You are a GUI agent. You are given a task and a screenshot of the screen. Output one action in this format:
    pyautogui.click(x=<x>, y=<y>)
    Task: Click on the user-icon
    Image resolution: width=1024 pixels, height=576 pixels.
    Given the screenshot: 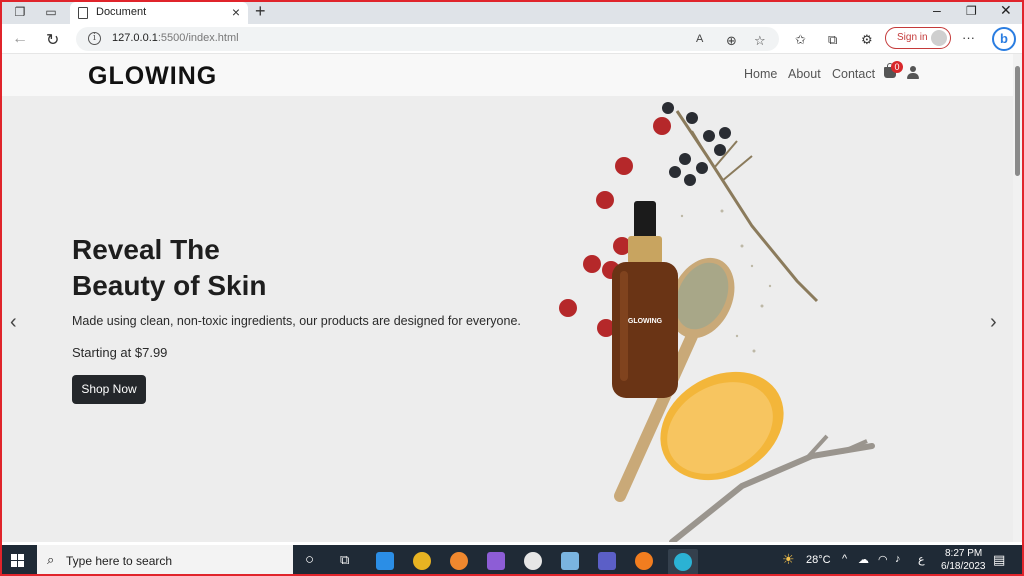 What is the action you would take?
    pyautogui.click(x=913, y=73)
    